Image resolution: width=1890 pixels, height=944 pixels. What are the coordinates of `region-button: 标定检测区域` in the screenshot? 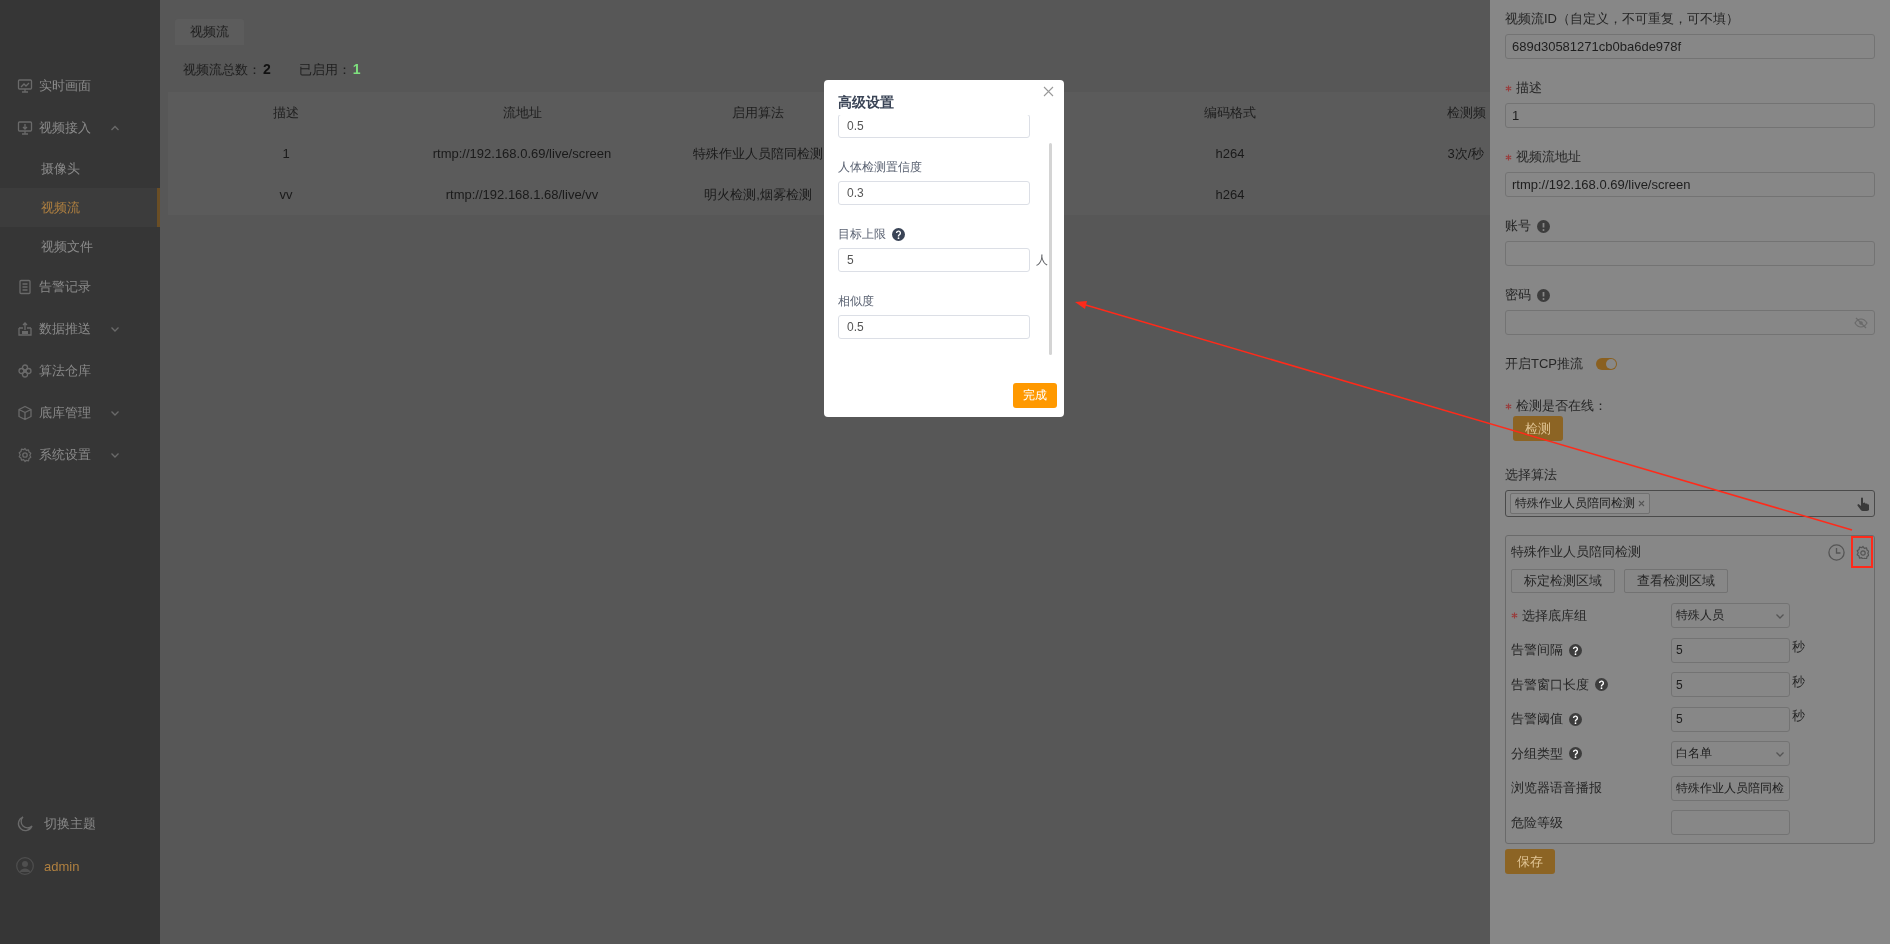 It's located at (1563, 581).